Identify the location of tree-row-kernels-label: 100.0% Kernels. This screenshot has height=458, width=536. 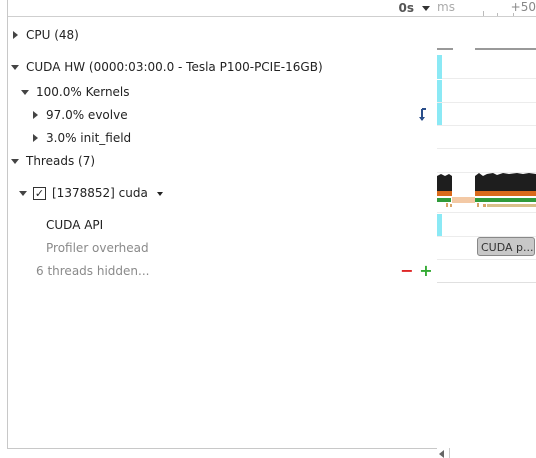
(83, 92).